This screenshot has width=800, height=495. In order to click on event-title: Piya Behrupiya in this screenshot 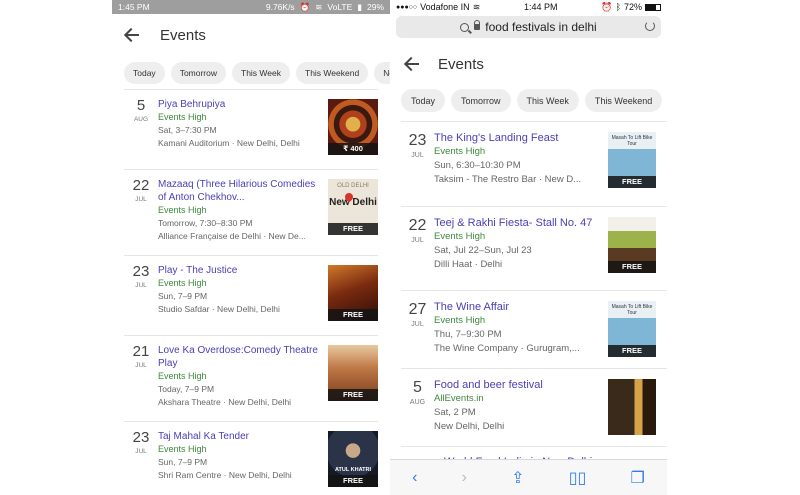, I will do `click(241, 104)`.